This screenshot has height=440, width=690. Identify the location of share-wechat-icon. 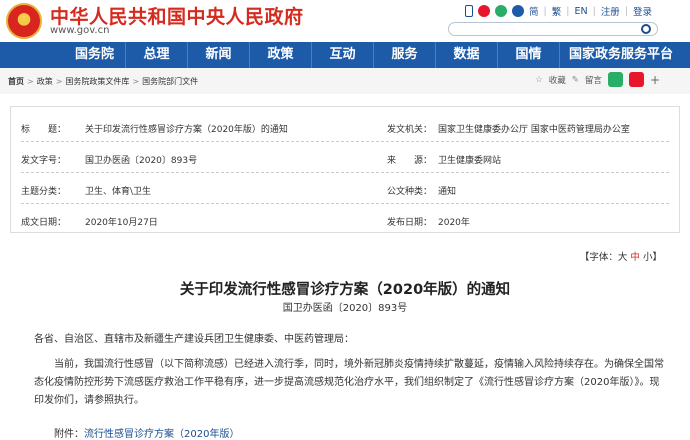
(615, 79).